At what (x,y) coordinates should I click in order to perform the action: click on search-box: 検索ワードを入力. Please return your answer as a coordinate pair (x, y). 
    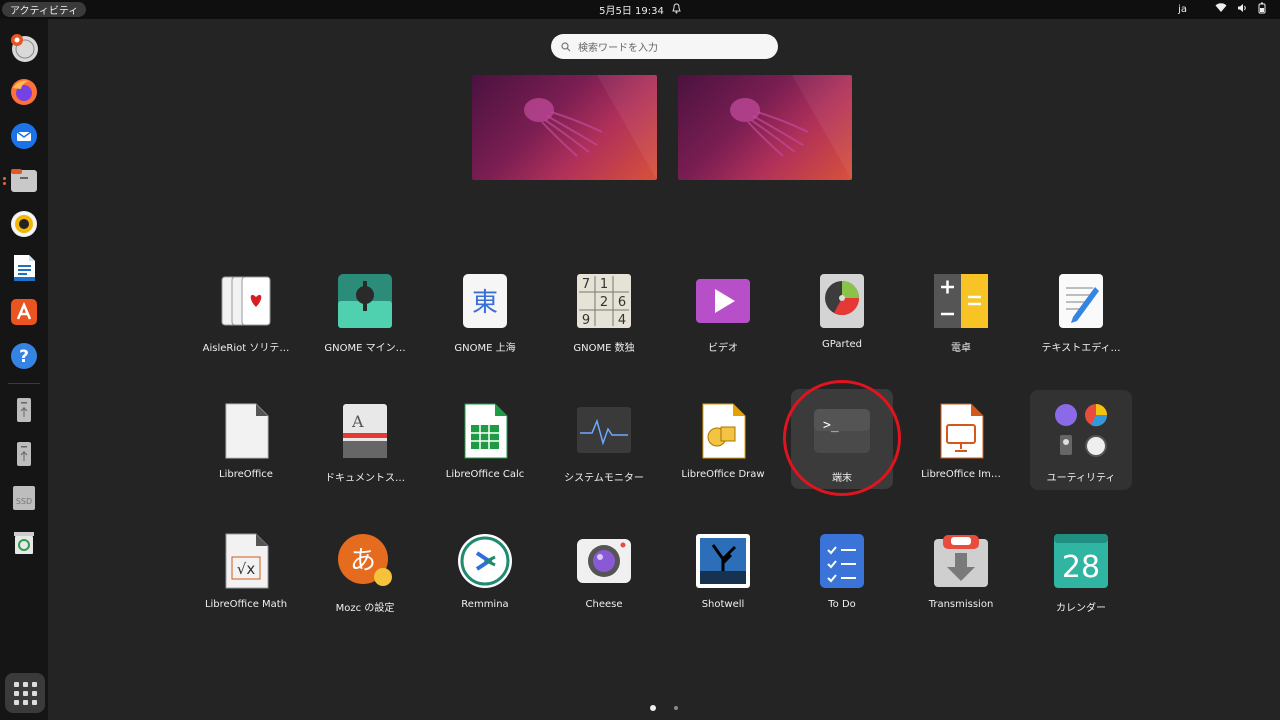
    Looking at the image, I should click on (664, 46).